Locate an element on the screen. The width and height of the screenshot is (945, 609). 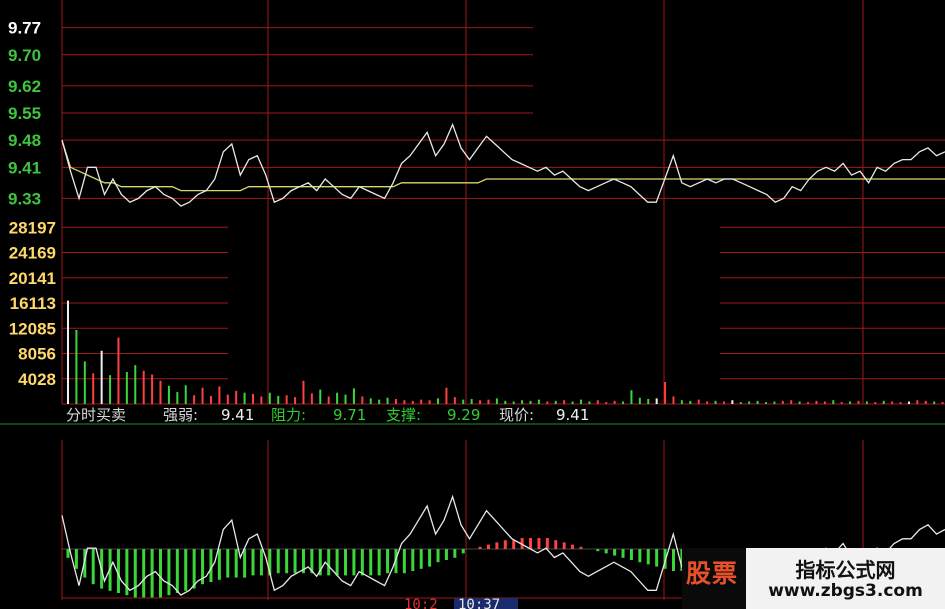
indicator-label: 现价: is located at coordinates (516, 415).